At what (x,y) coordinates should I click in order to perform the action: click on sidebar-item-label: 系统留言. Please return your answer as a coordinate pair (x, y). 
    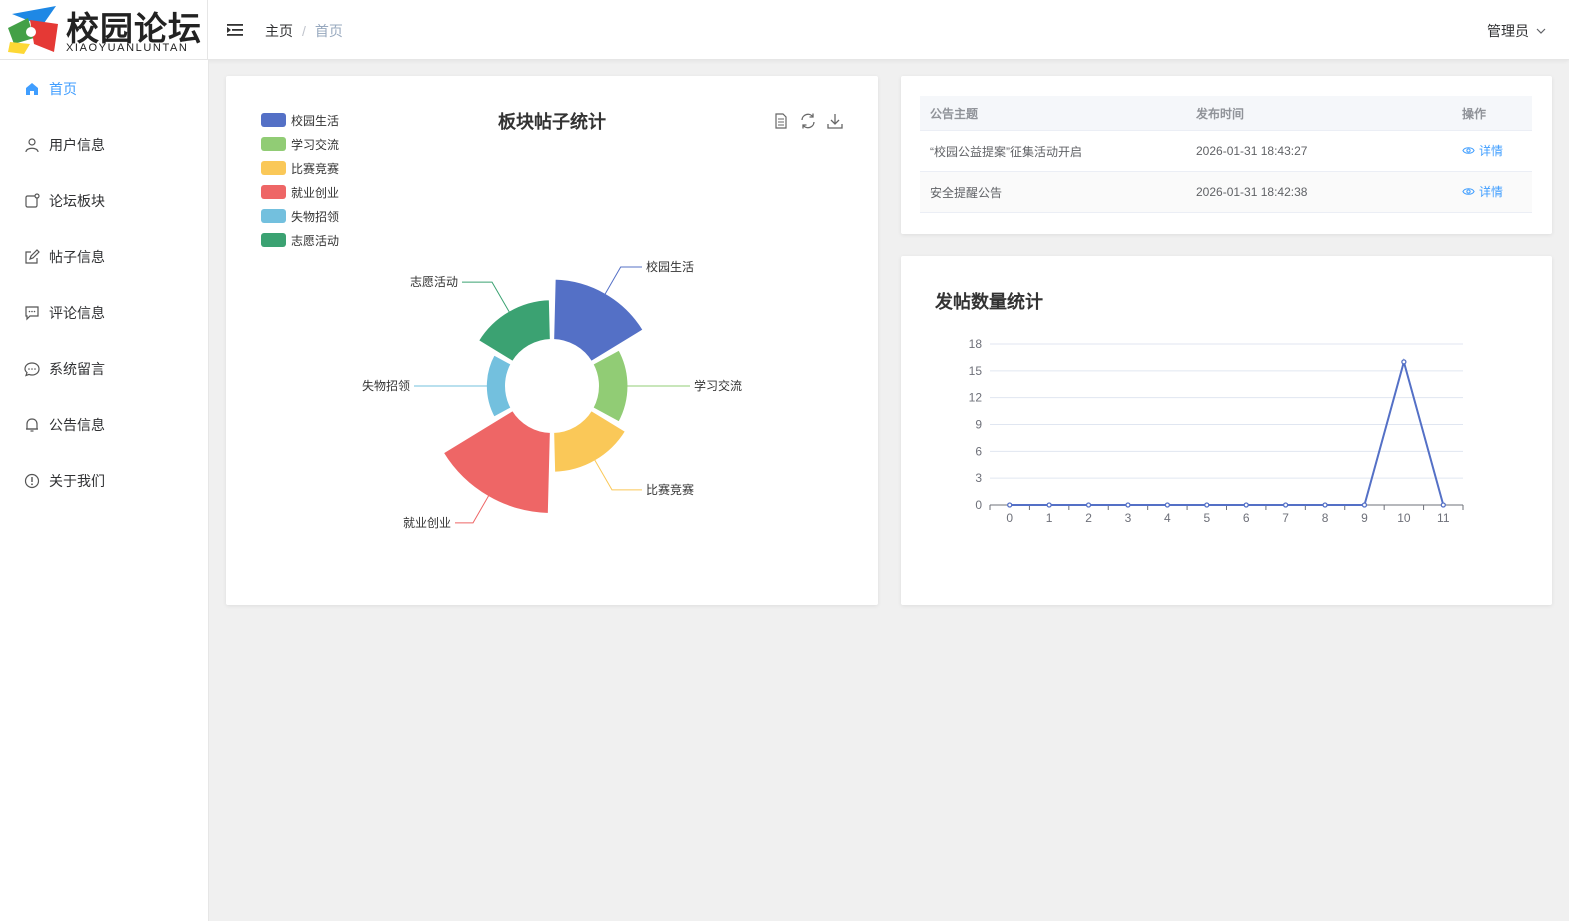
    Looking at the image, I should click on (77, 369).